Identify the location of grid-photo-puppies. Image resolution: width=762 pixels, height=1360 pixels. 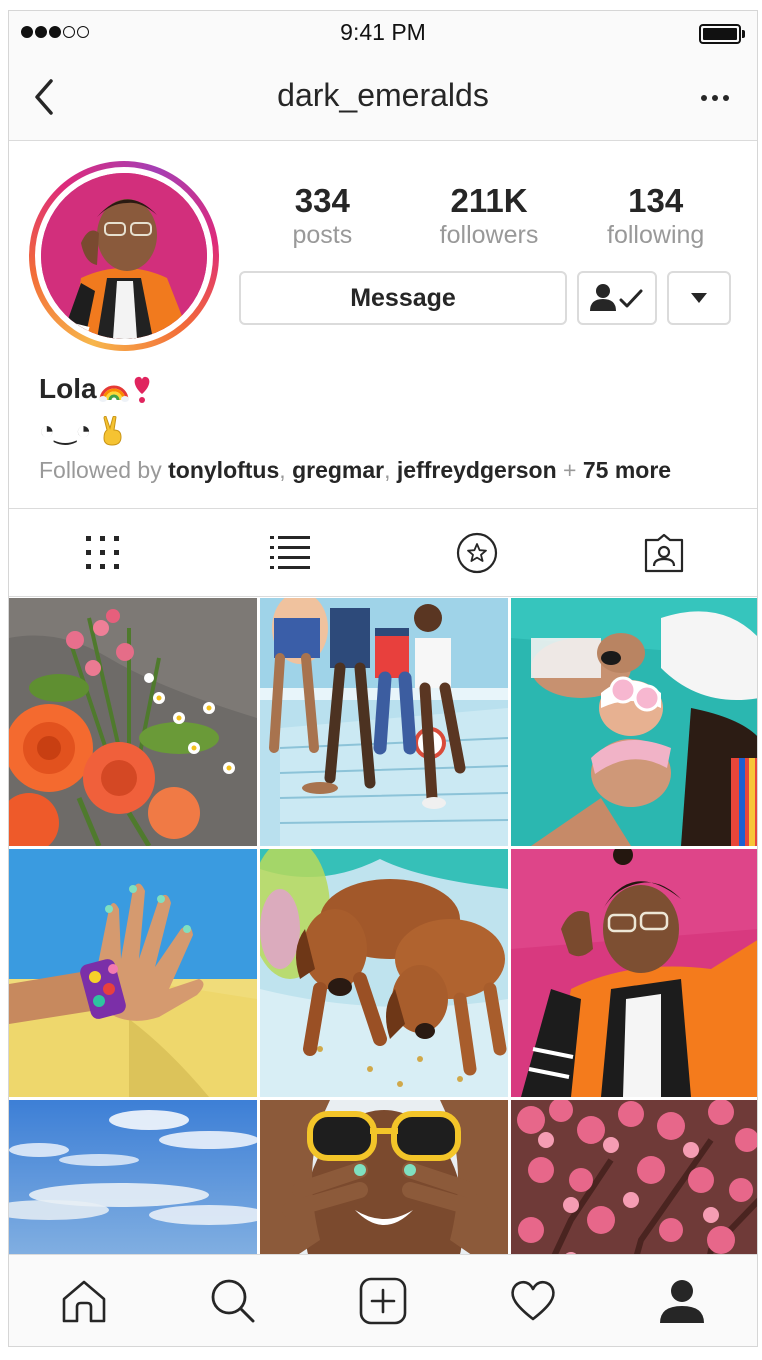
(384, 973).